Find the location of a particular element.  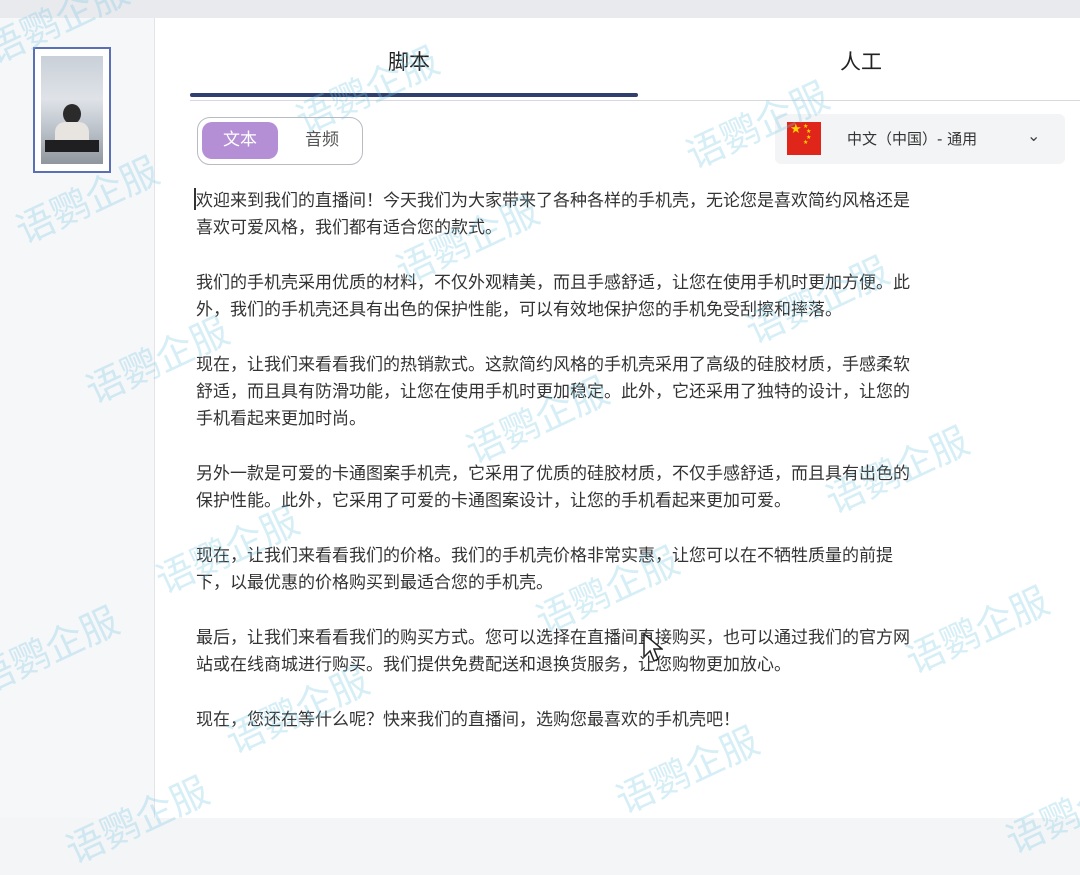

presenter-image is located at coordinates (72, 110).